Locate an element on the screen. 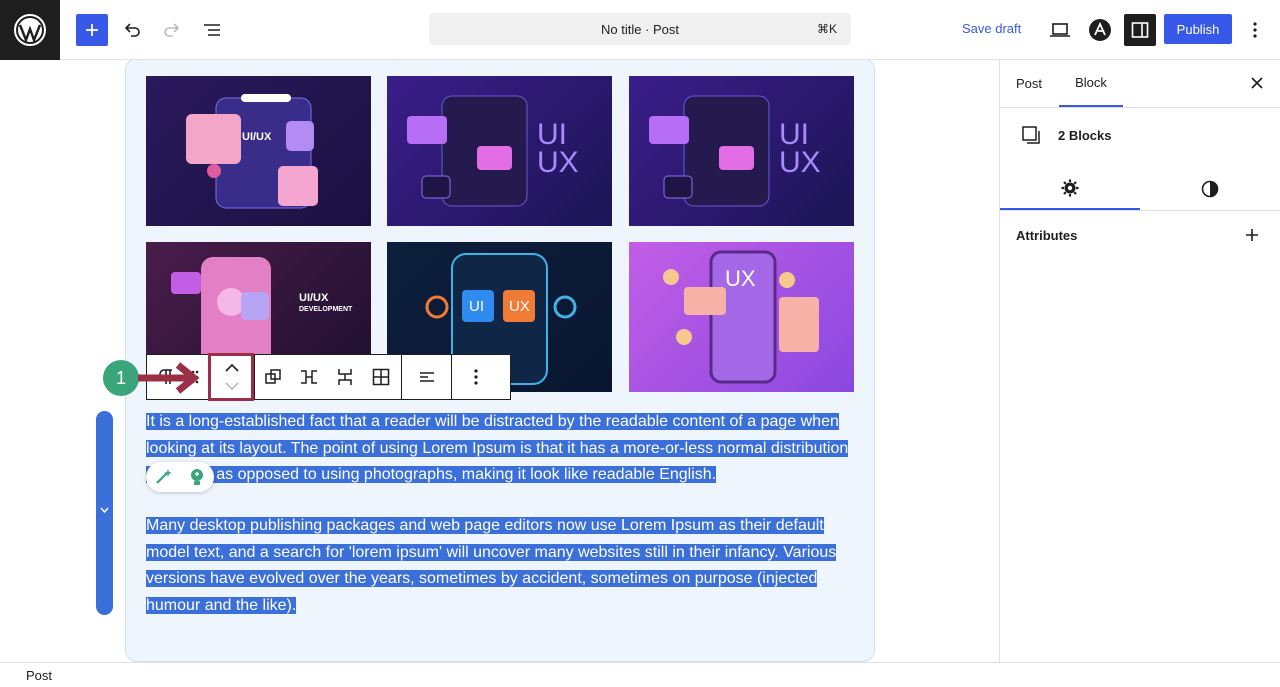 The image size is (1280, 687). grid-button is located at coordinates (381, 377).